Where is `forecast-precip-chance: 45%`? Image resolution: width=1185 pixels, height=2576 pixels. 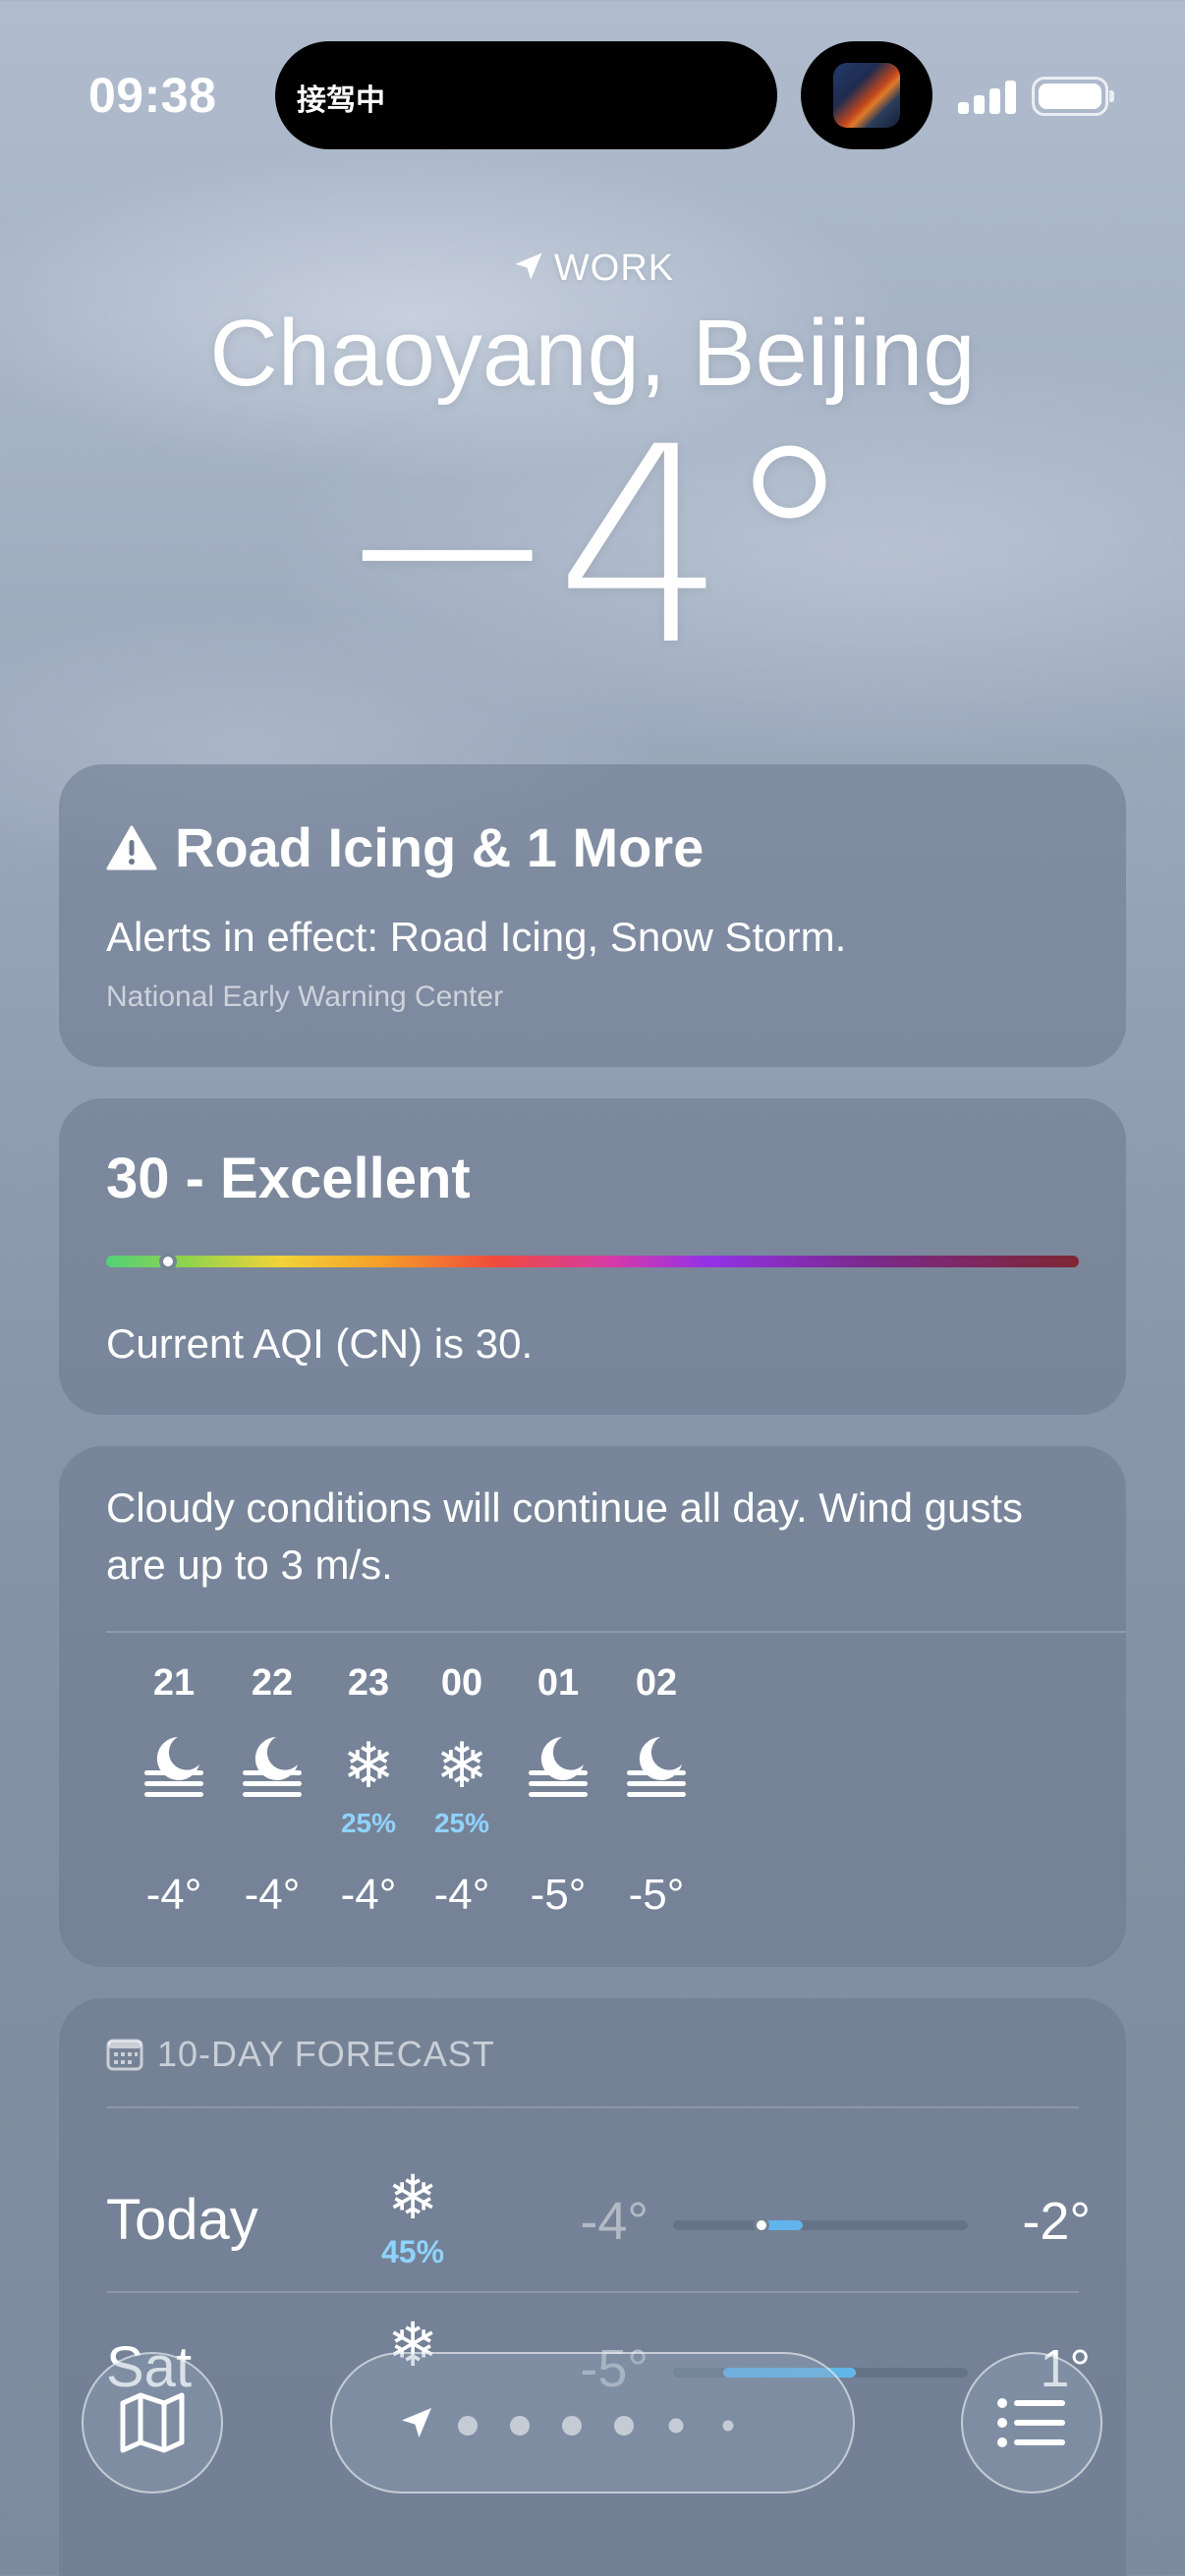 forecast-precip-chance: 45% is located at coordinates (413, 2251).